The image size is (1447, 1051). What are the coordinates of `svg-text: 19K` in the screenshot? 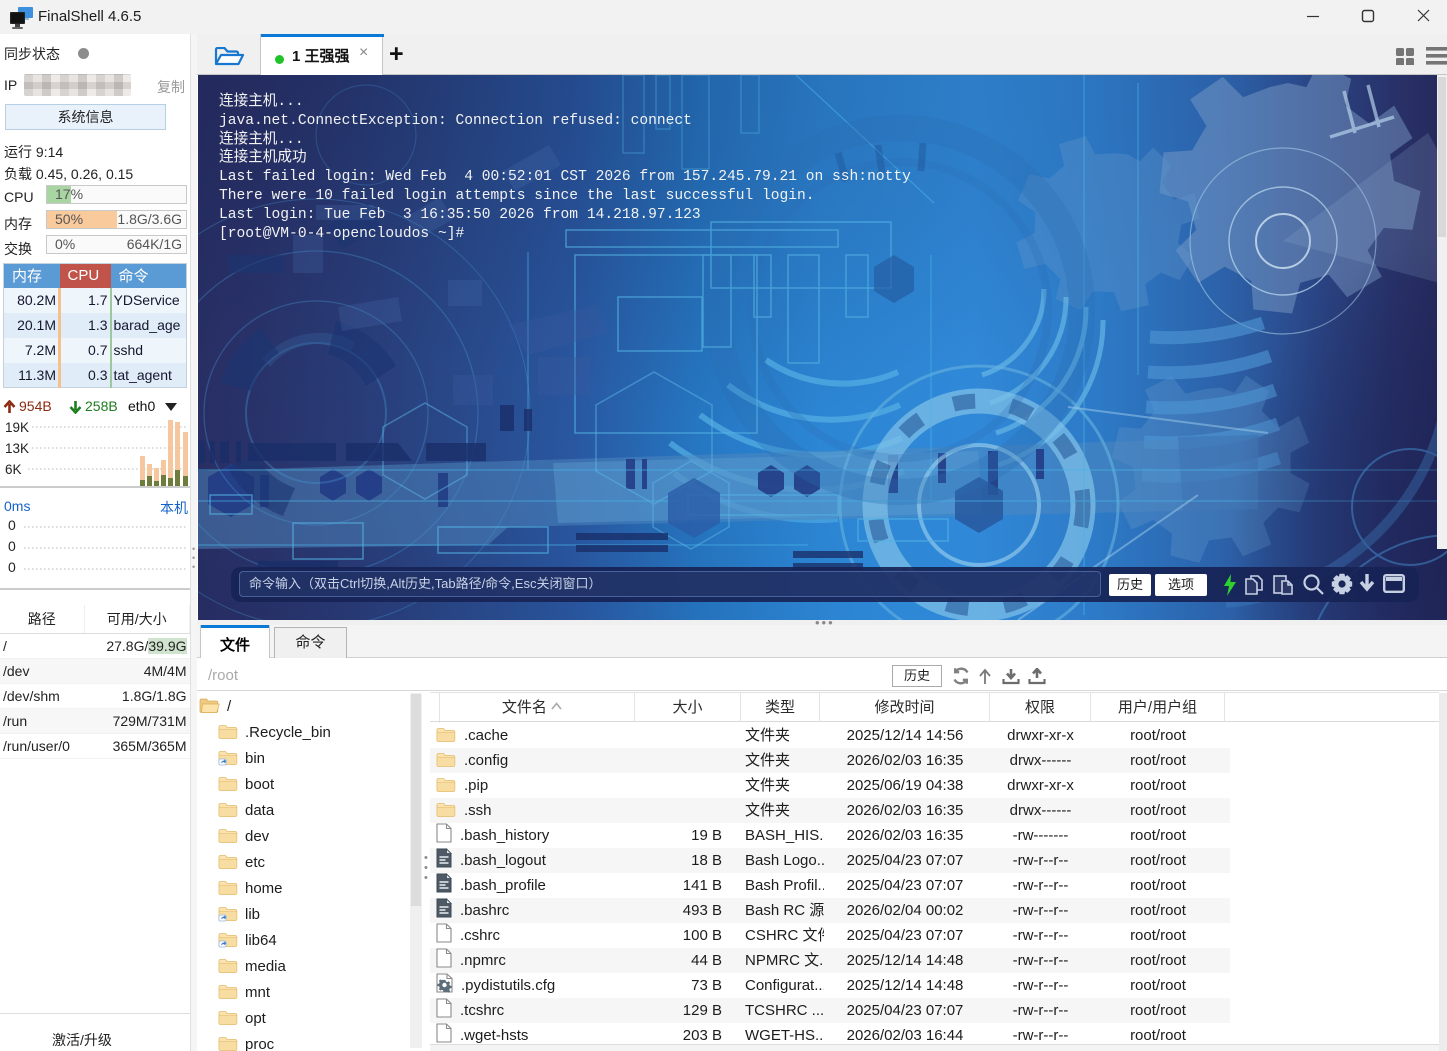 It's located at (17, 427).